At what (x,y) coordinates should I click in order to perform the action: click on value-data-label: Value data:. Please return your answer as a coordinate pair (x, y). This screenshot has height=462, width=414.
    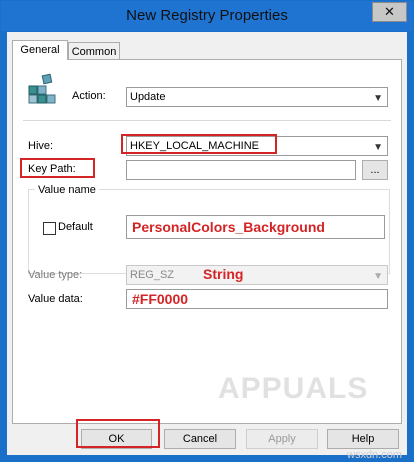
    Looking at the image, I should click on (55, 299).